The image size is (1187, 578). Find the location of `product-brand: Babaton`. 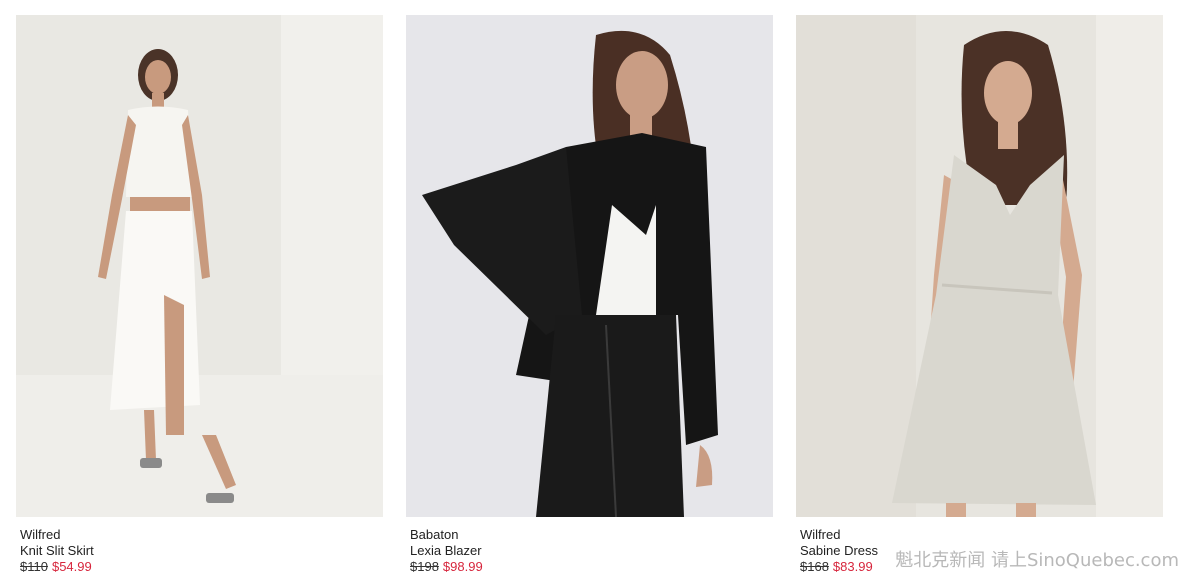

product-brand: Babaton is located at coordinates (434, 534).